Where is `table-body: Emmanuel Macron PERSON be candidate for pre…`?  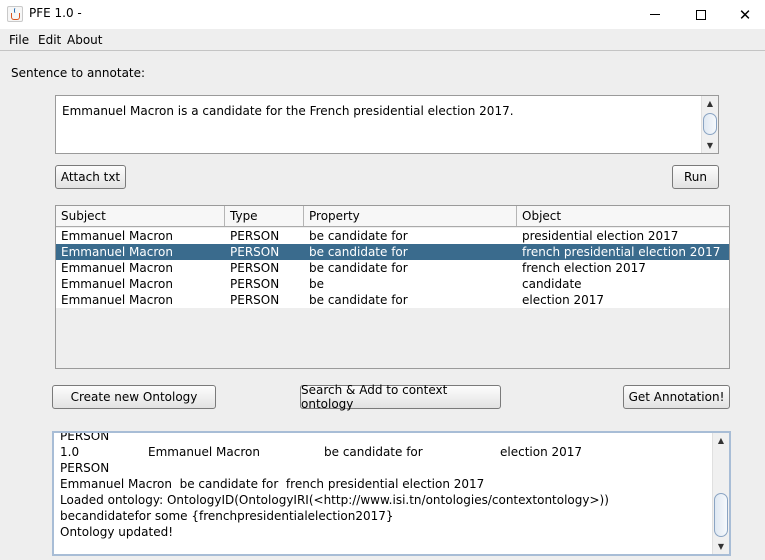 table-body: Emmanuel Macron PERSON be candidate for pre… is located at coordinates (392, 268).